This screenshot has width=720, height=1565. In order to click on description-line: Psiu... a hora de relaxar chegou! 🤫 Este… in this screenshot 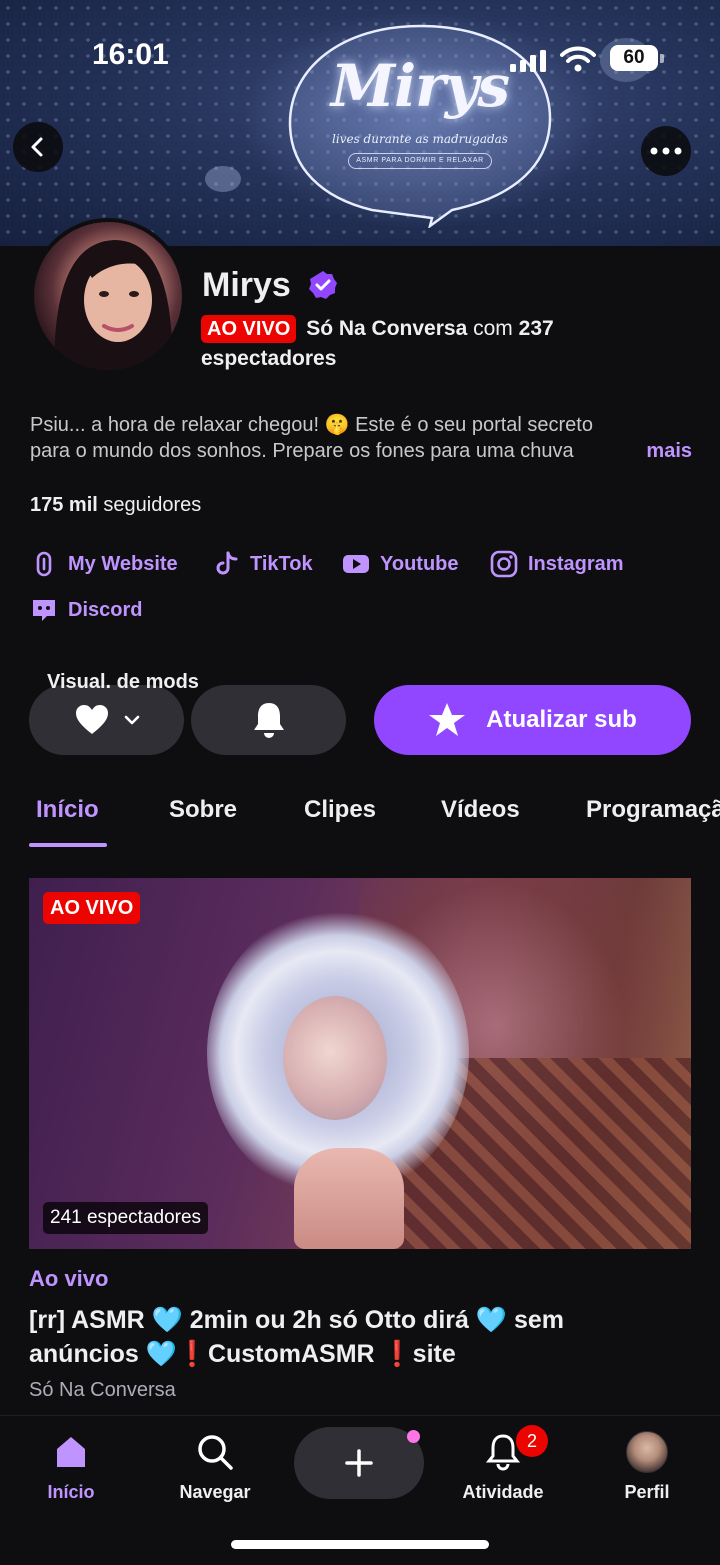, I will do `click(311, 425)`.